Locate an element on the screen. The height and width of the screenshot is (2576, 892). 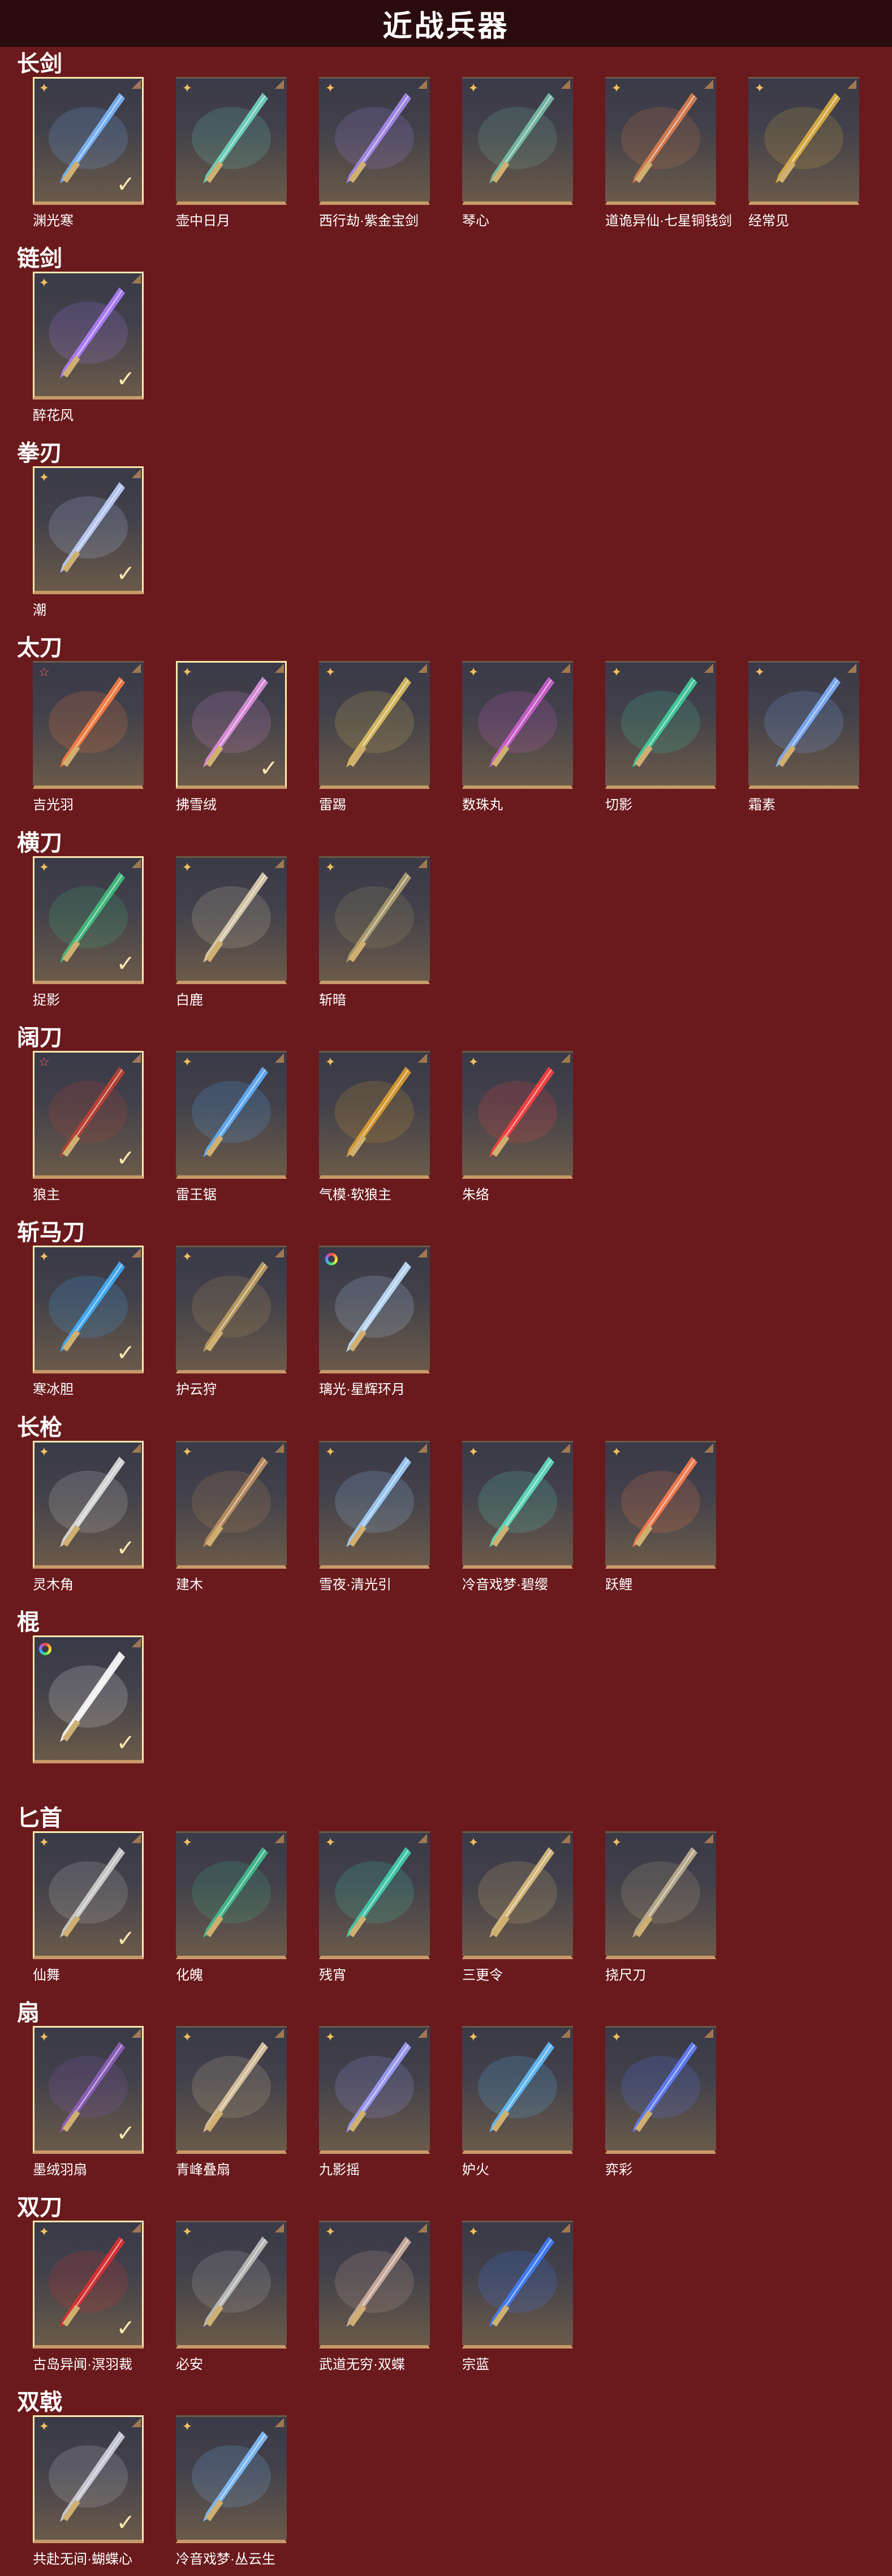
weapon-card: ✦ 妒火 is located at coordinates (517, 2102).